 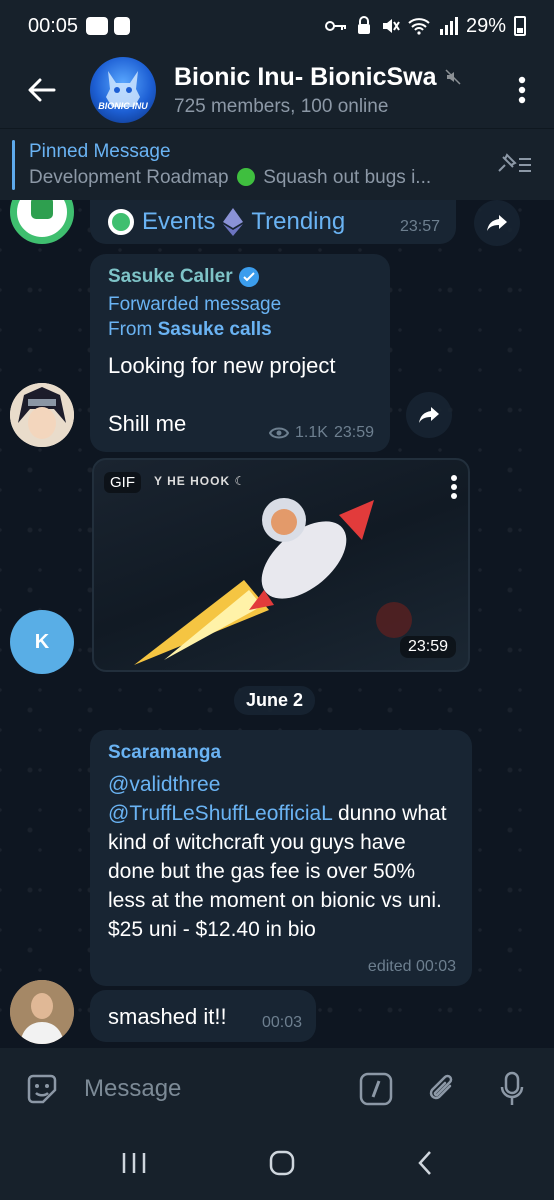 I want to click on trending-link: Trending, so click(x=298, y=222).